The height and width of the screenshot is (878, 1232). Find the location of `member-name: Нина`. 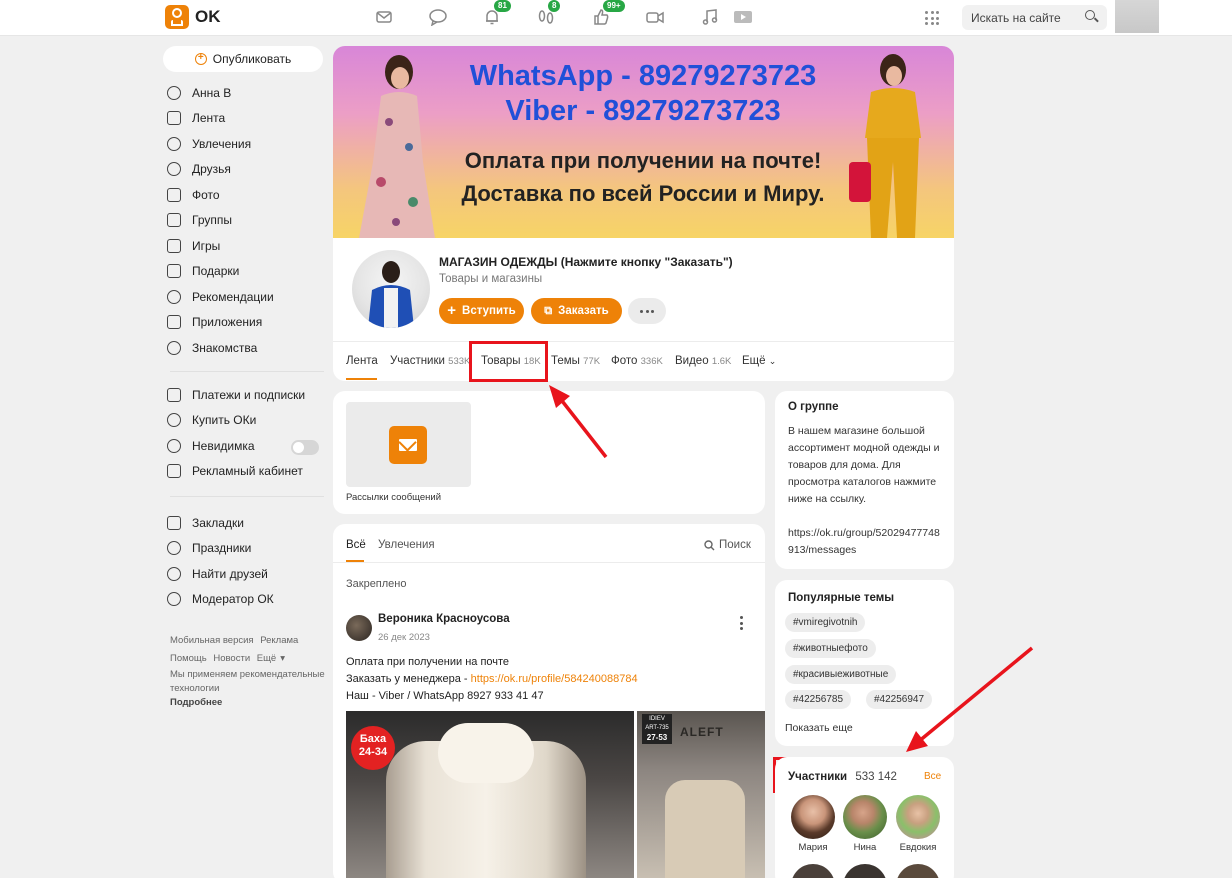

member-name: Нина is located at coordinates (865, 847).